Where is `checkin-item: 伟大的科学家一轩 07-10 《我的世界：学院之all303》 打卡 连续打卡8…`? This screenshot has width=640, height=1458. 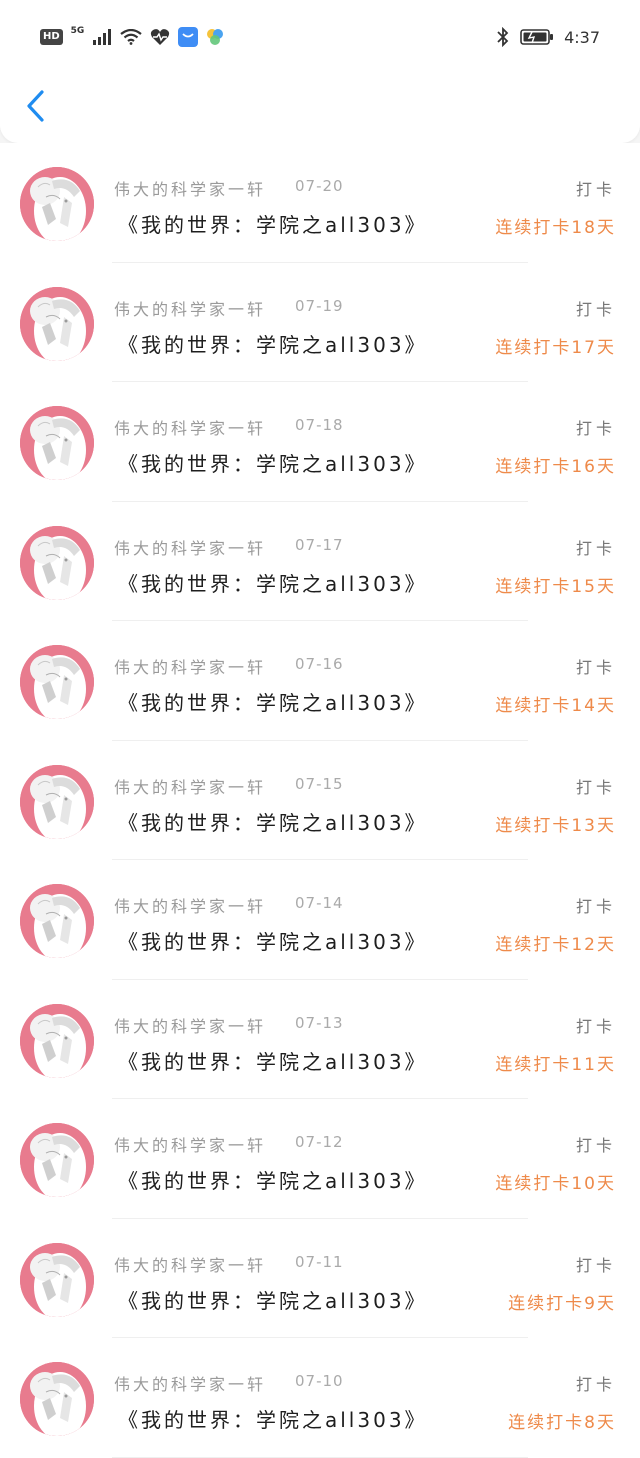 checkin-item: 伟大的科学家一轩 07-10 《我的世界：学院之all303》 打卡 连续打卡8… is located at coordinates (320, 1398).